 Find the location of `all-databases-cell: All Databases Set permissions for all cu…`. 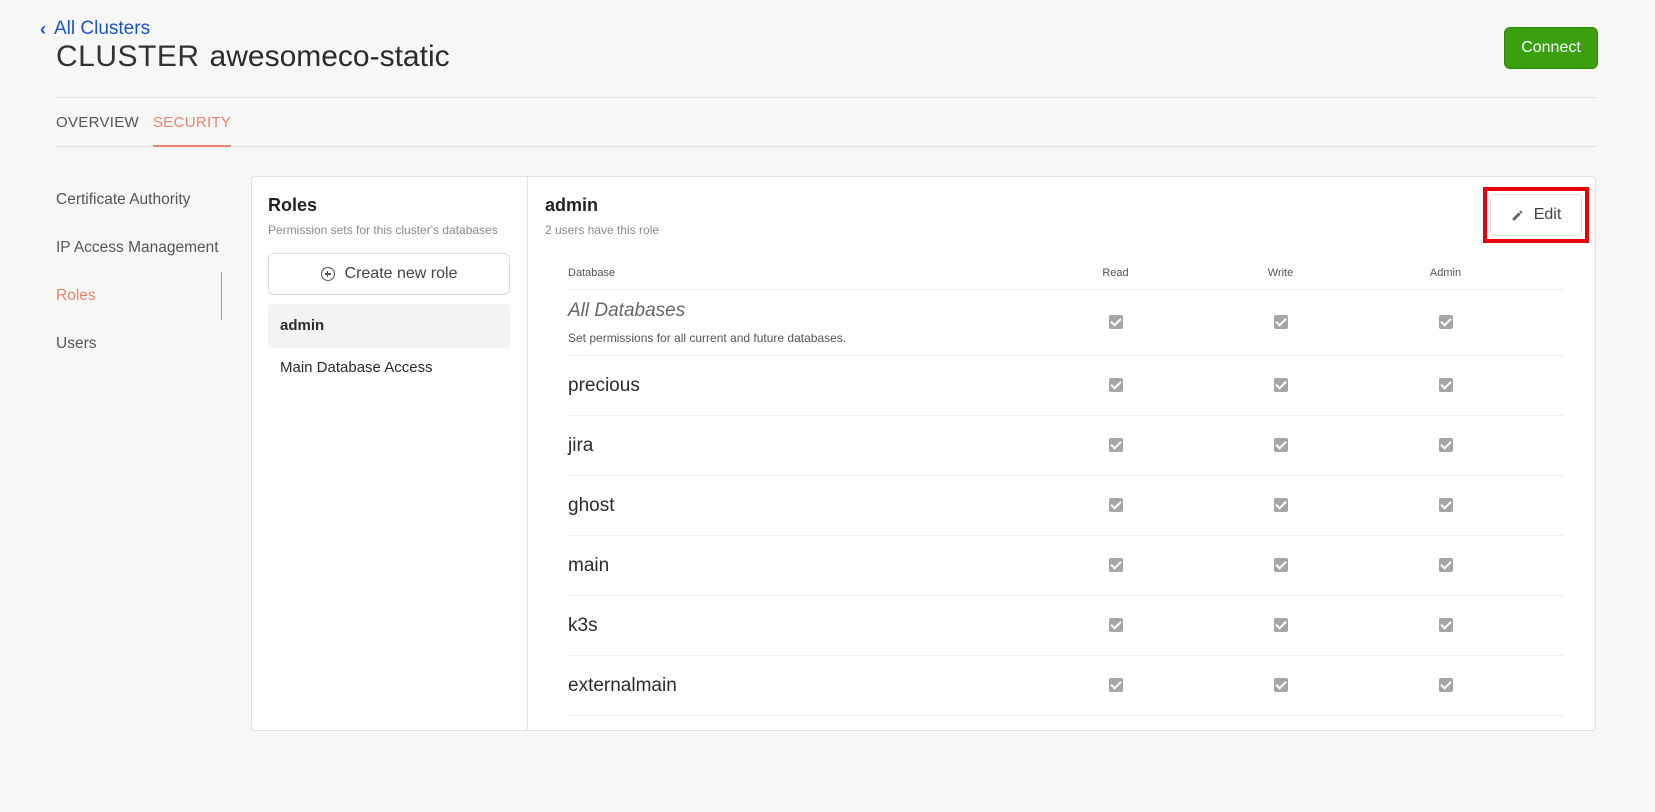

all-databases-cell: All Databases Set permissions for all cu… is located at coordinates (800, 322).